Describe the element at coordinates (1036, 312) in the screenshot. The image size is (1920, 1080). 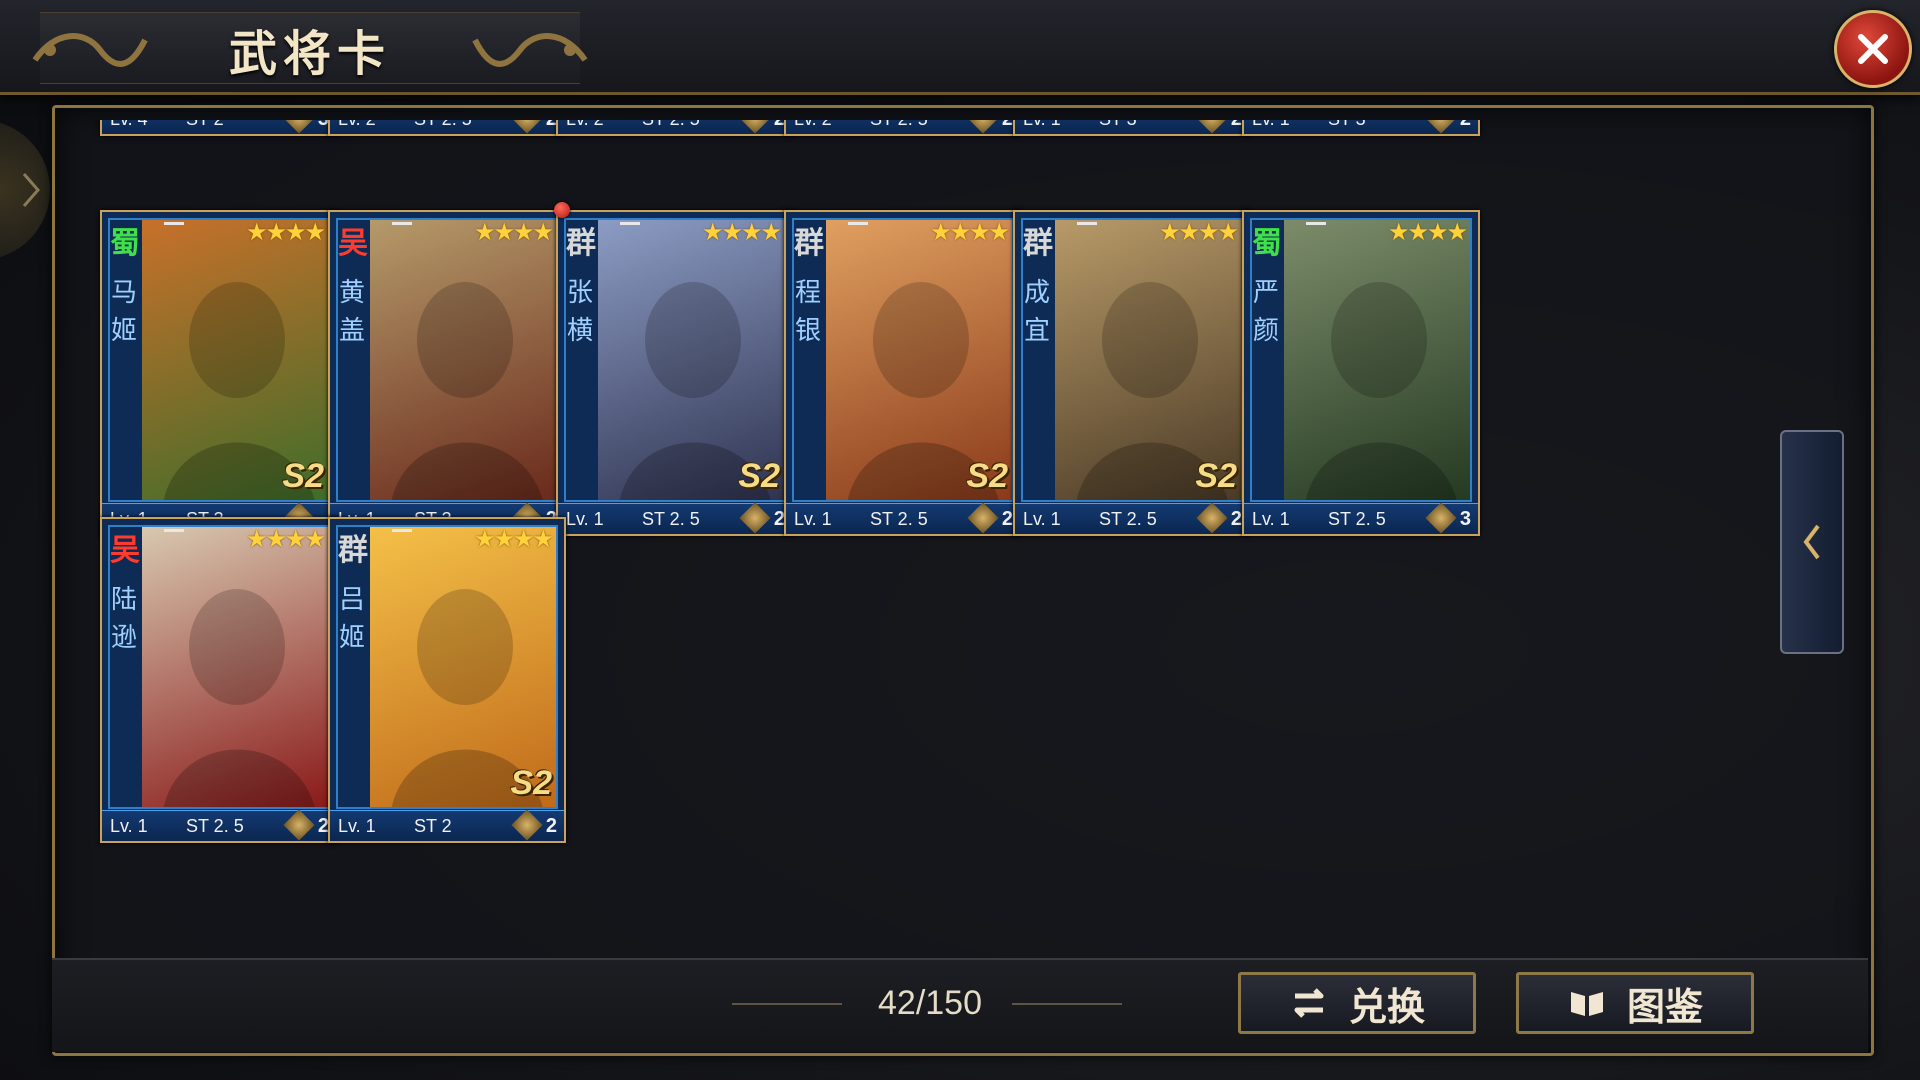
I see `card-name: 成宜` at that location.